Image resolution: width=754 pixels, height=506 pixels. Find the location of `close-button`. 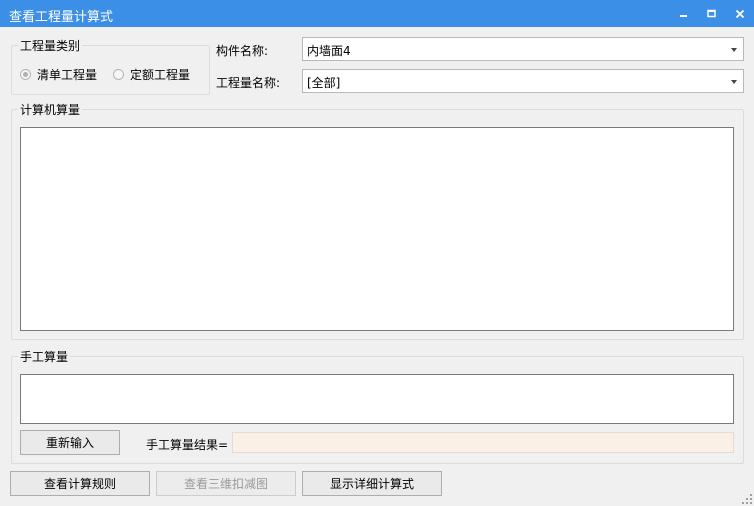

close-button is located at coordinates (740, 13).